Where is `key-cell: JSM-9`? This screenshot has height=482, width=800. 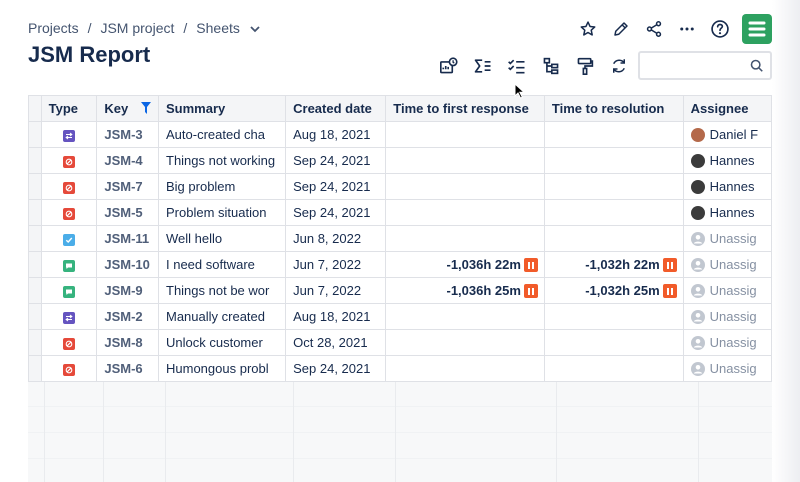 key-cell: JSM-9 is located at coordinates (127, 290).